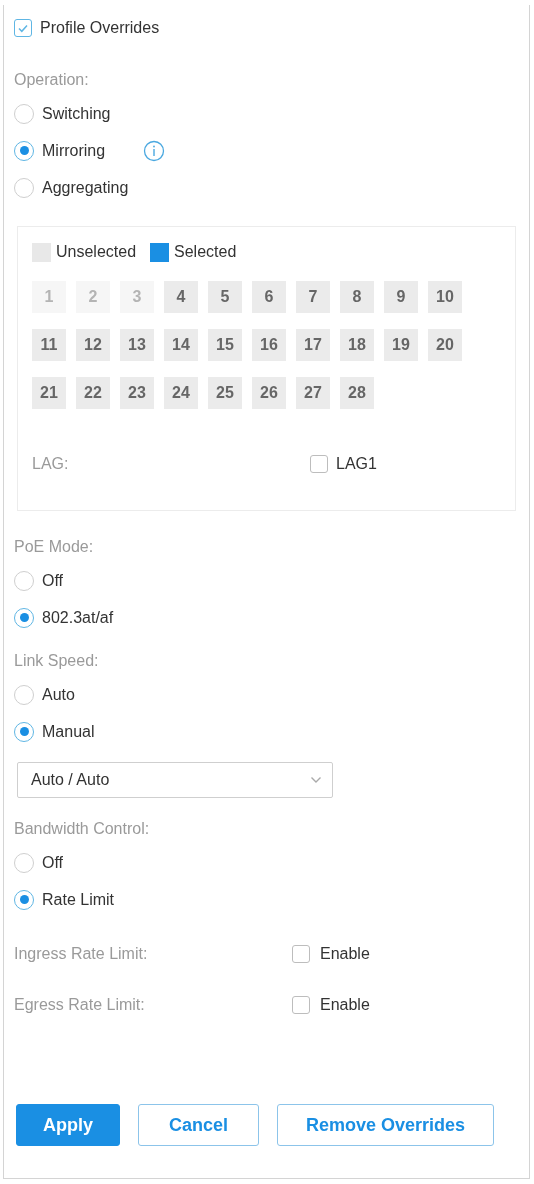  Describe the element at coordinates (181, 297) in the screenshot. I see `port-tile: 4` at that location.